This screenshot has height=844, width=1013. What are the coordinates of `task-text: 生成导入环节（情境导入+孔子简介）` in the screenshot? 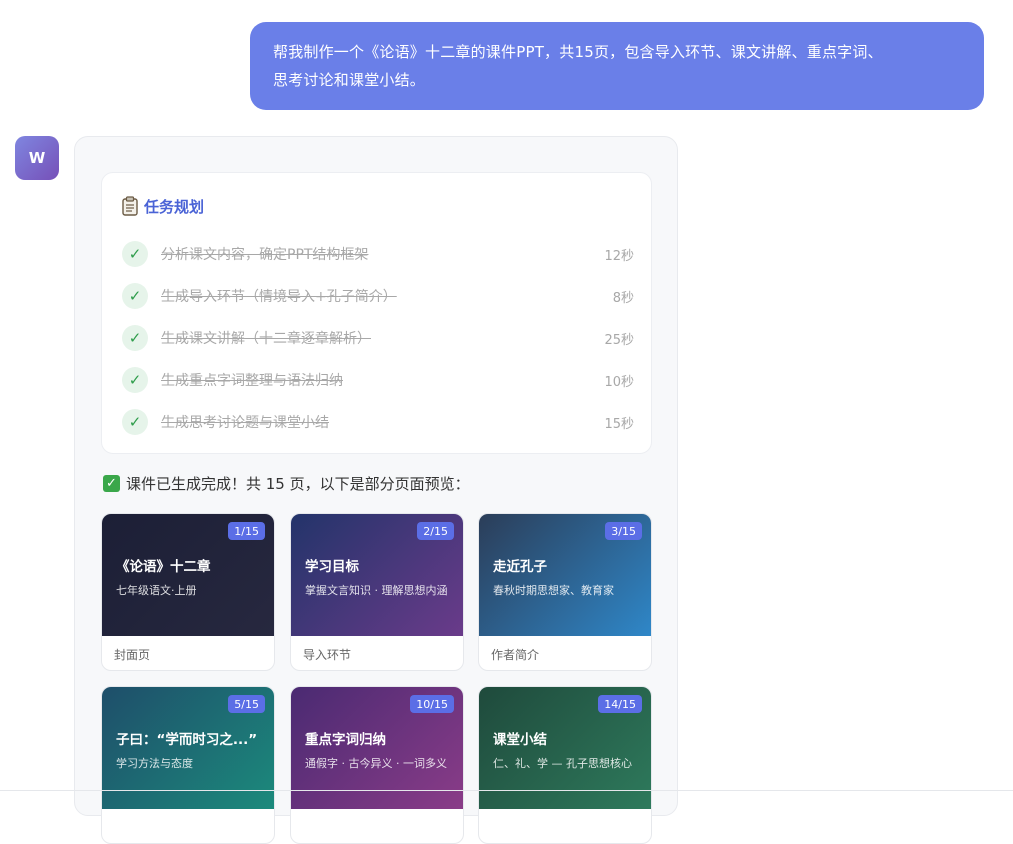 It's located at (279, 297).